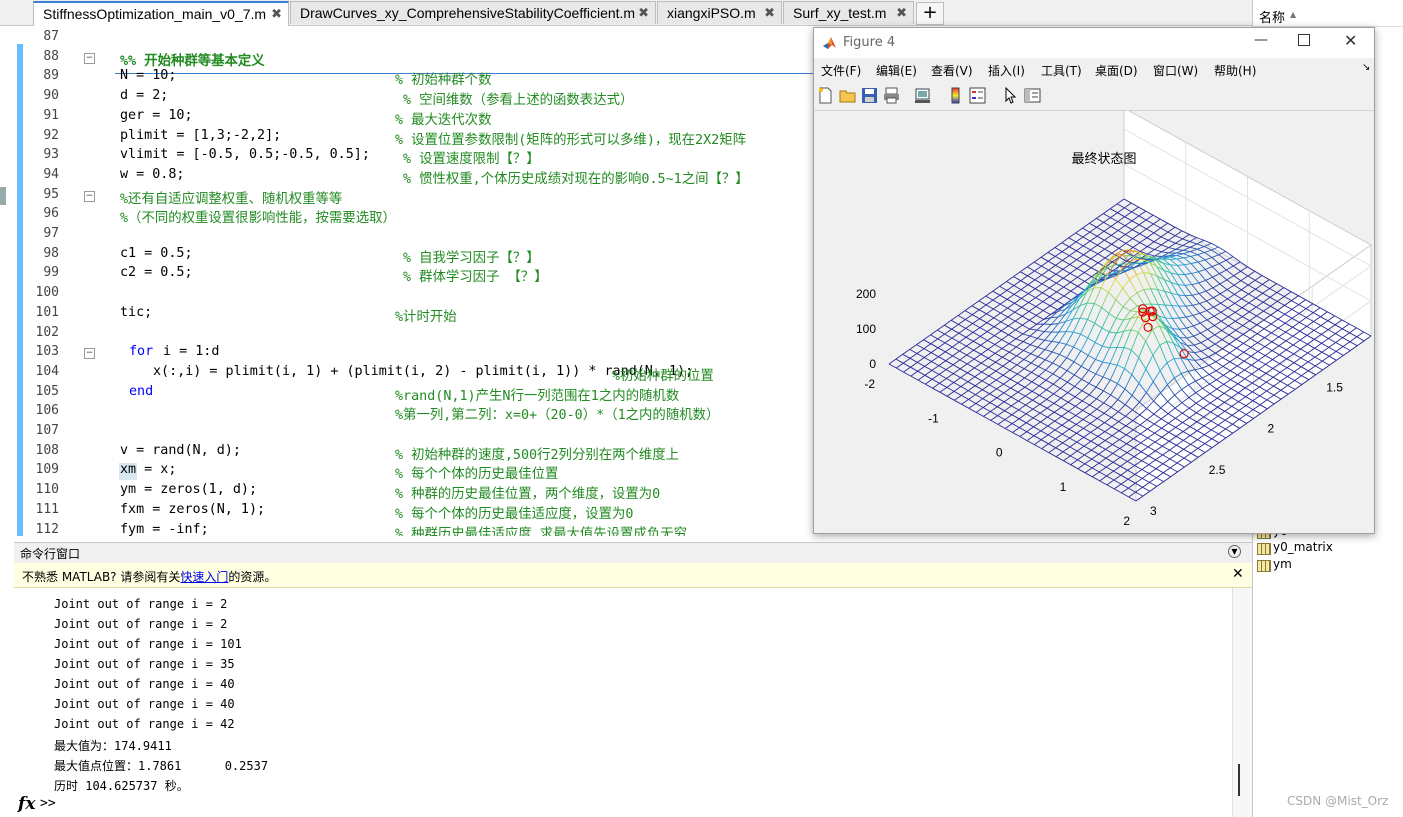  I want to click on quick-start-link: 快速入门, so click(204, 577).